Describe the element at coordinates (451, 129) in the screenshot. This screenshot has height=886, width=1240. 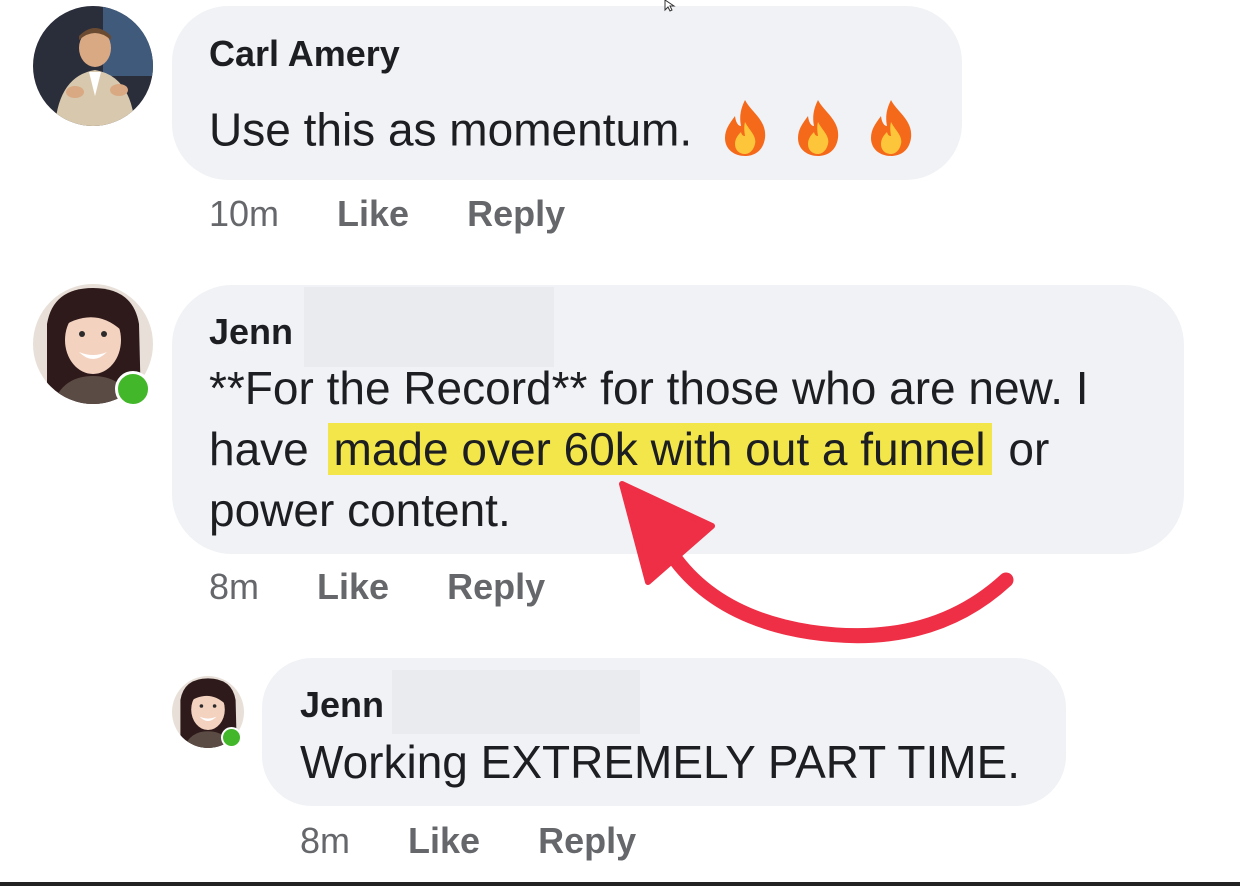
I see `comment-text-content: Use this as momentum.` at that location.